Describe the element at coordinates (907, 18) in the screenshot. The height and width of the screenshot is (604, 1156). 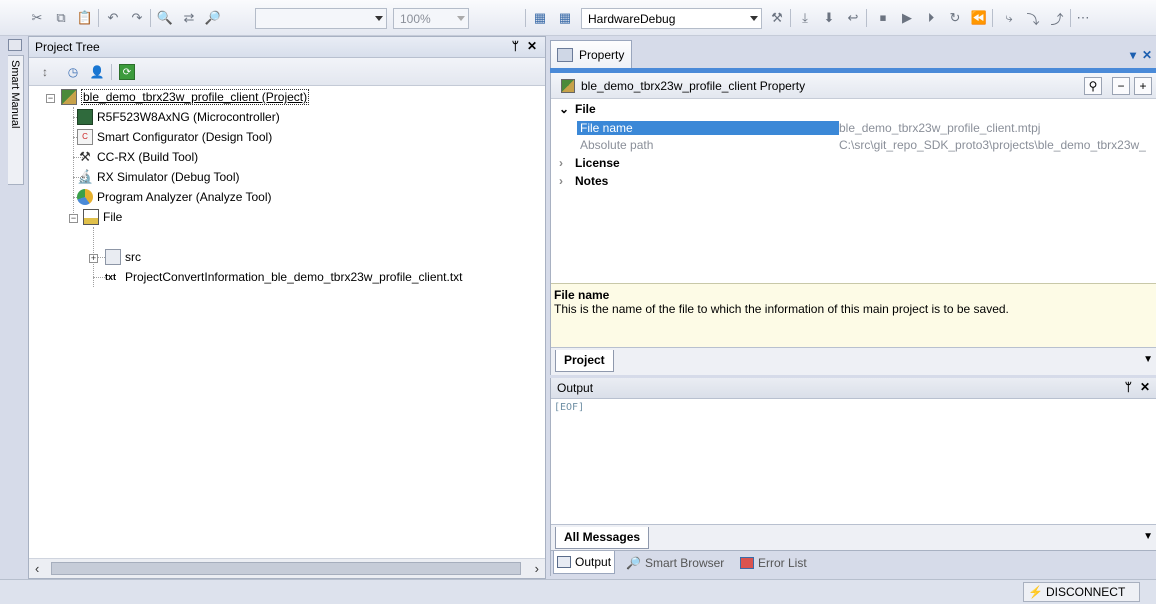
I see `go-icon: ▶` at that location.